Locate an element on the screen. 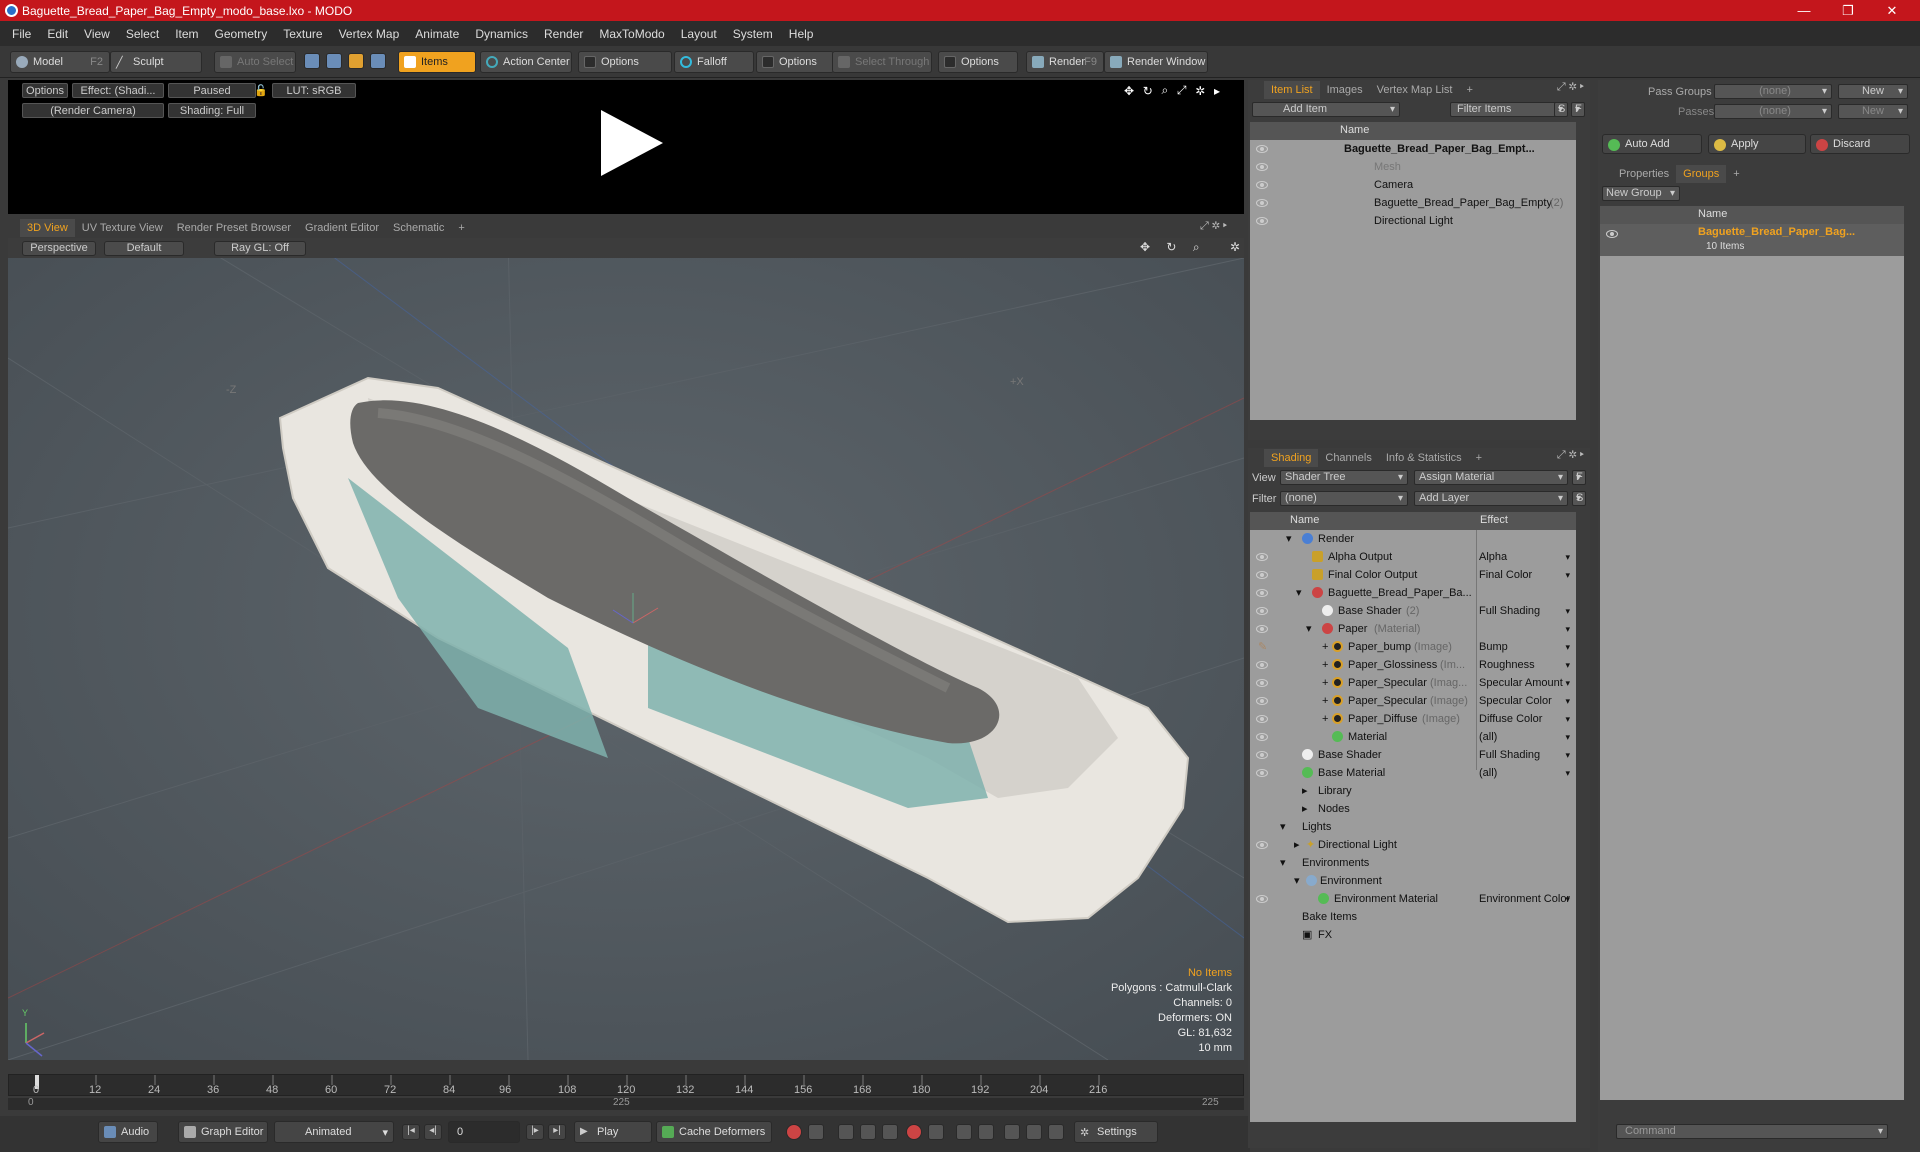  tab-groups: Groups is located at coordinates (1701, 174).